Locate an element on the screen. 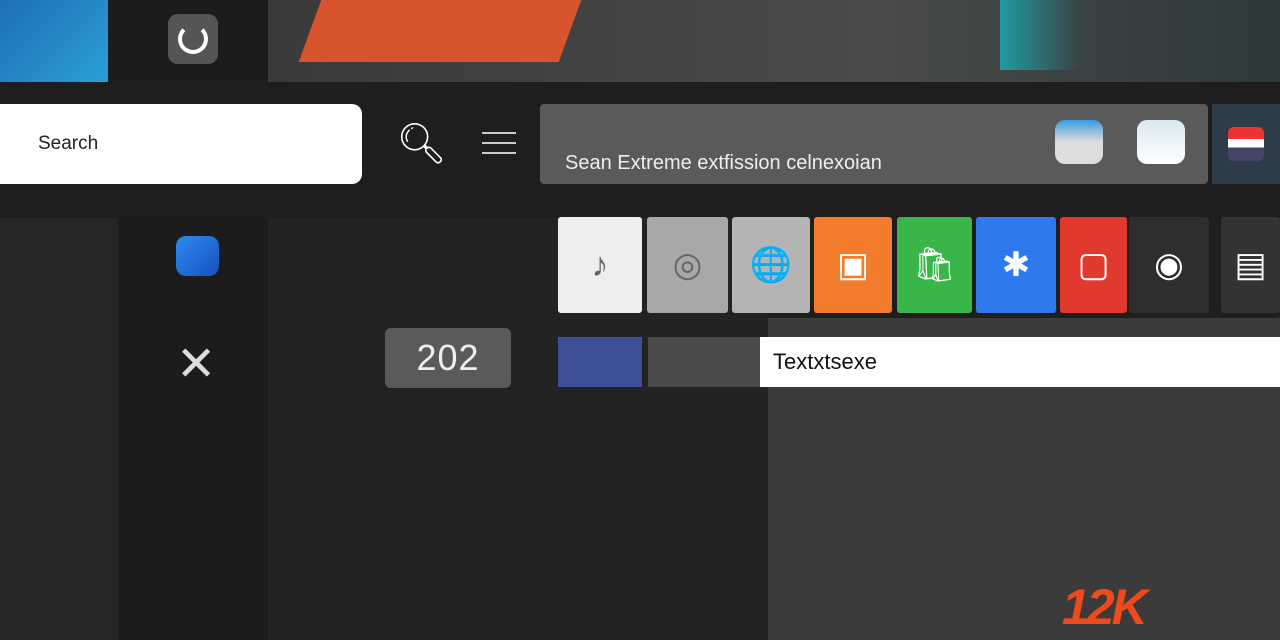 The width and height of the screenshot is (1280, 640). app-tile-orange-app: ▣ is located at coordinates (853, 265).